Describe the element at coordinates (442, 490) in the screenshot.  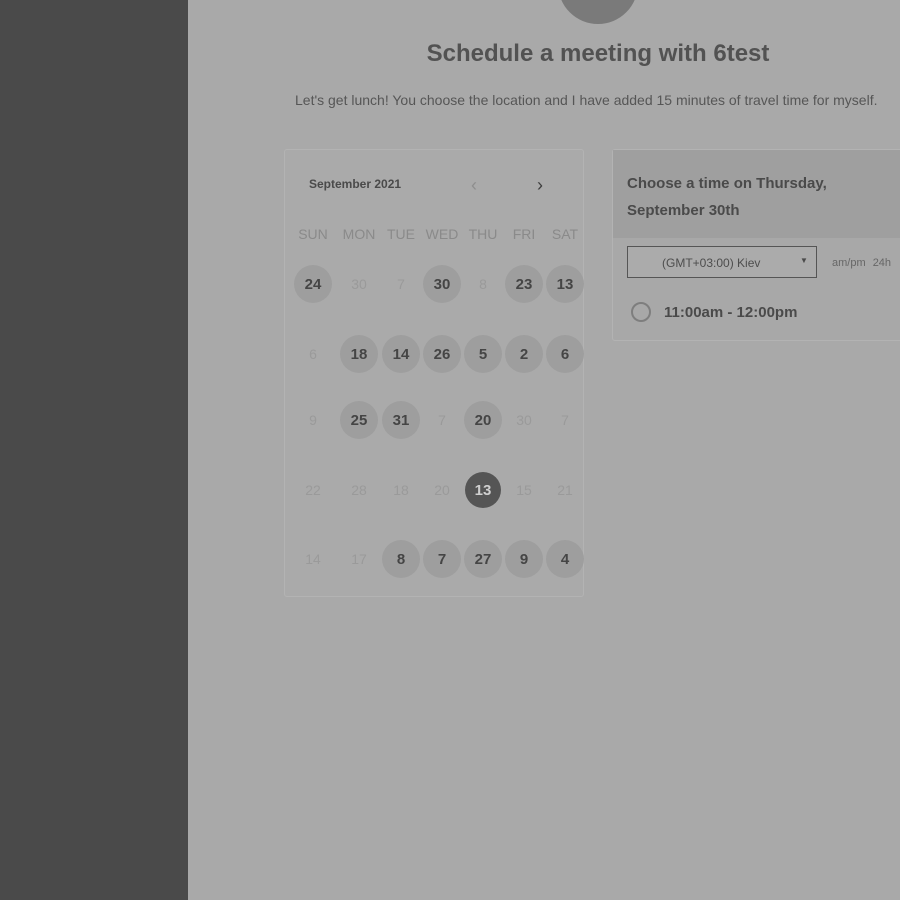
I see `calendar-day: 20` at that location.